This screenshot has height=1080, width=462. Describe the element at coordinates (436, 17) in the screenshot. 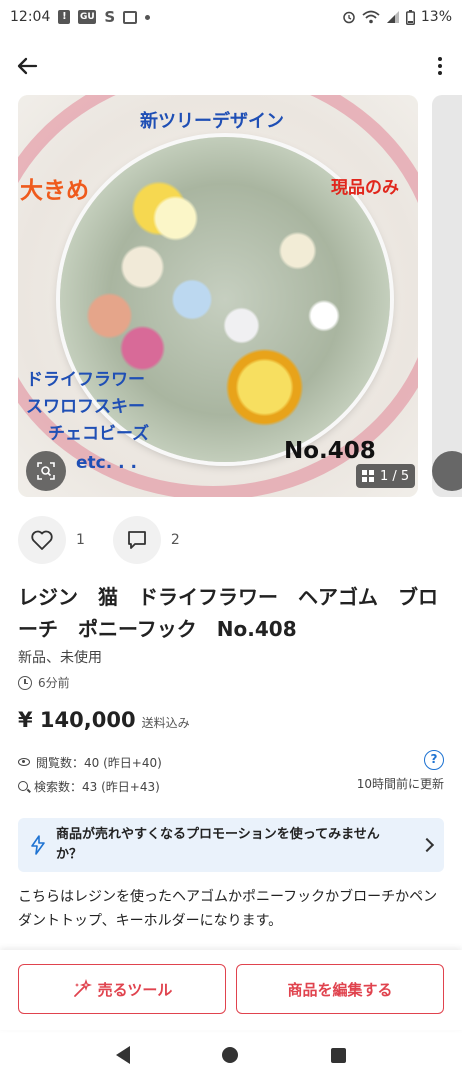

I see `battery-percent: 13%` at that location.